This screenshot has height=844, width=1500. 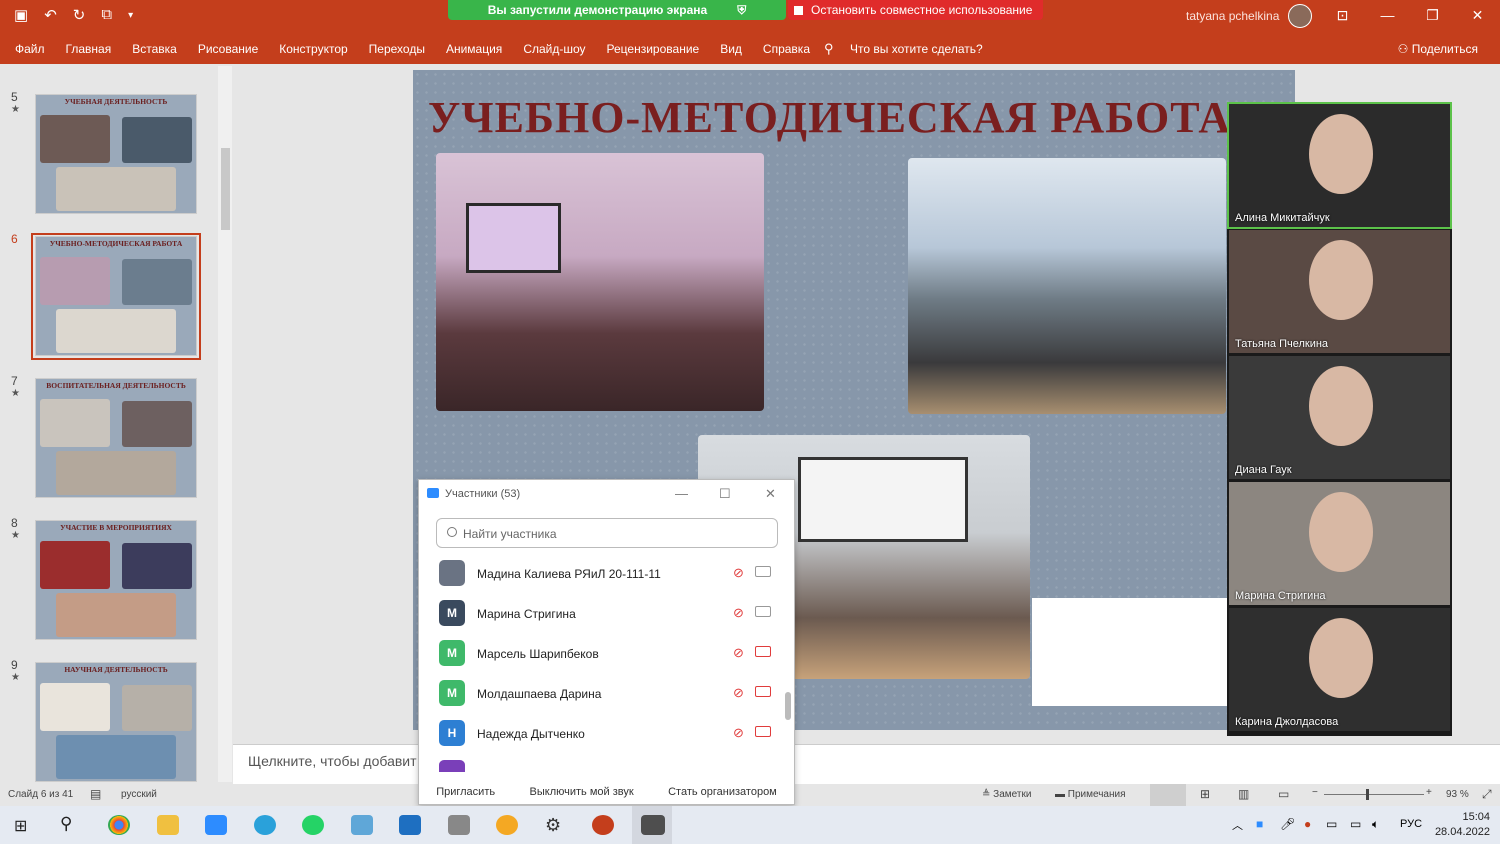 I want to click on input-language: РУС, so click(x=1411, y=824).